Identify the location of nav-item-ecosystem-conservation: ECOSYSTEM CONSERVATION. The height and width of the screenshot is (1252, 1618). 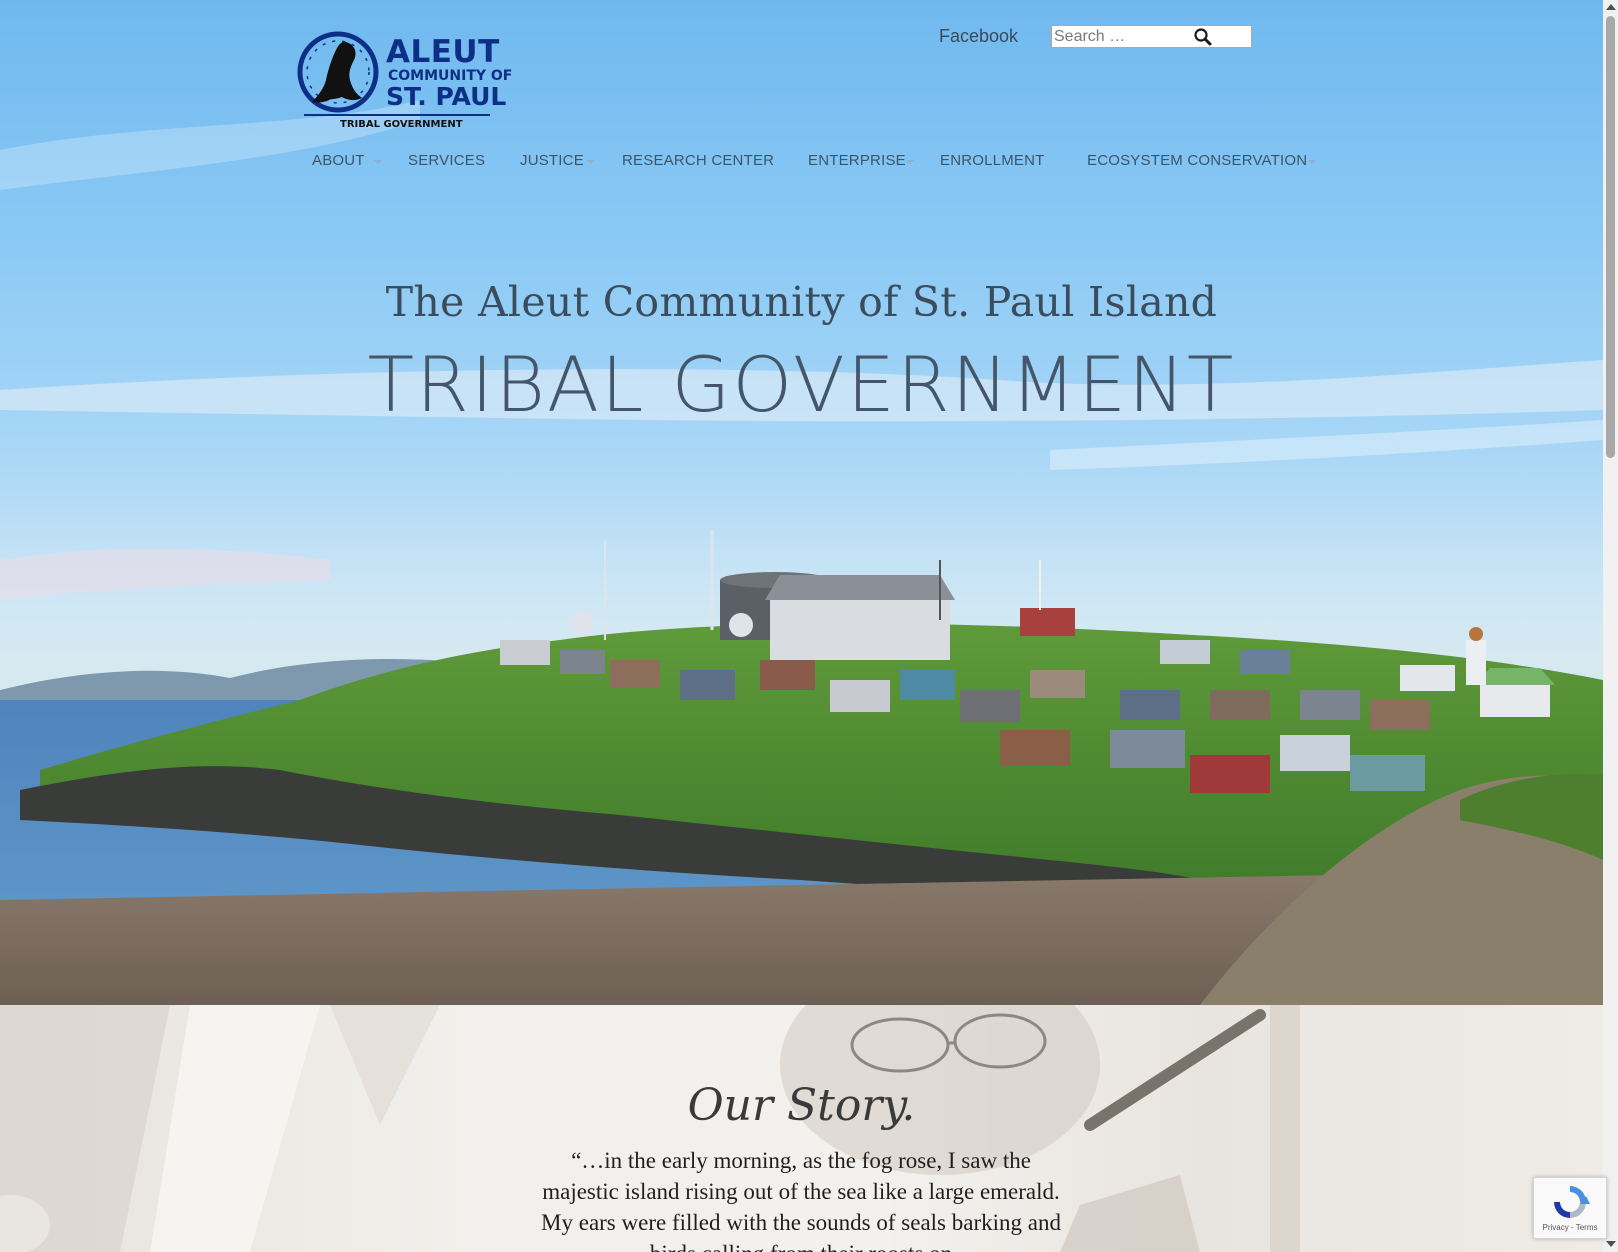
(1197, 160).